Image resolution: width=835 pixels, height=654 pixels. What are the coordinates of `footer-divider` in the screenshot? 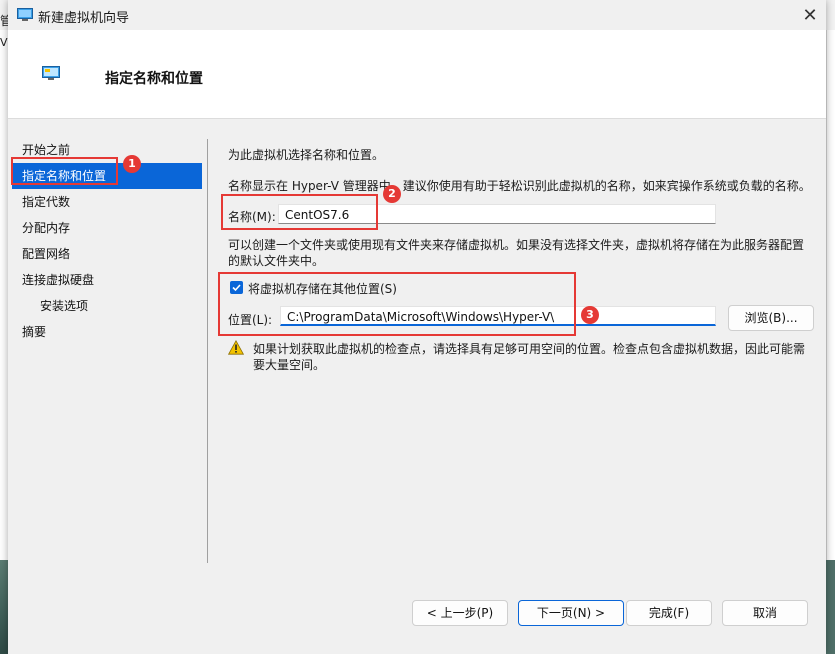 It's located at (417, 581).